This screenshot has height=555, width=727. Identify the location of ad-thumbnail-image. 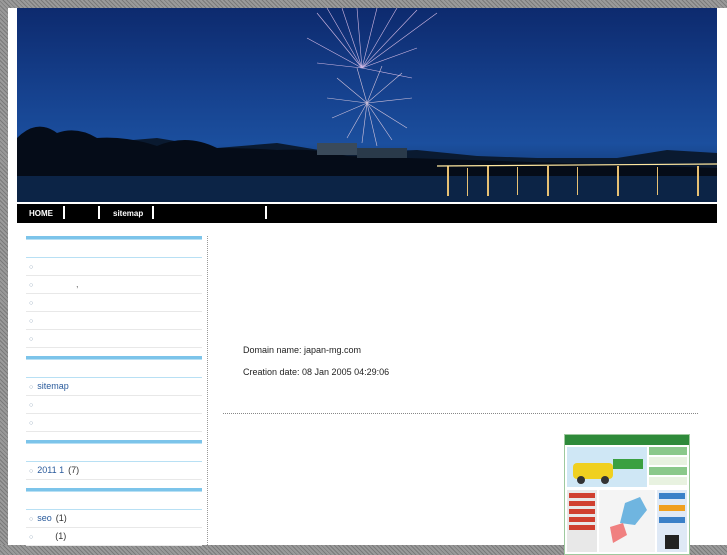
(627, 493).